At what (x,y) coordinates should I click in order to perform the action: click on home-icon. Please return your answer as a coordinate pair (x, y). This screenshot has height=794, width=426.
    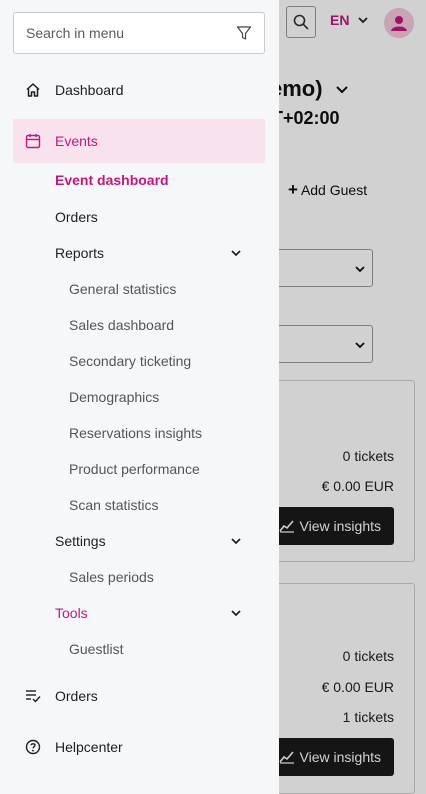
    Looking at the image, I should click on (33, 90).